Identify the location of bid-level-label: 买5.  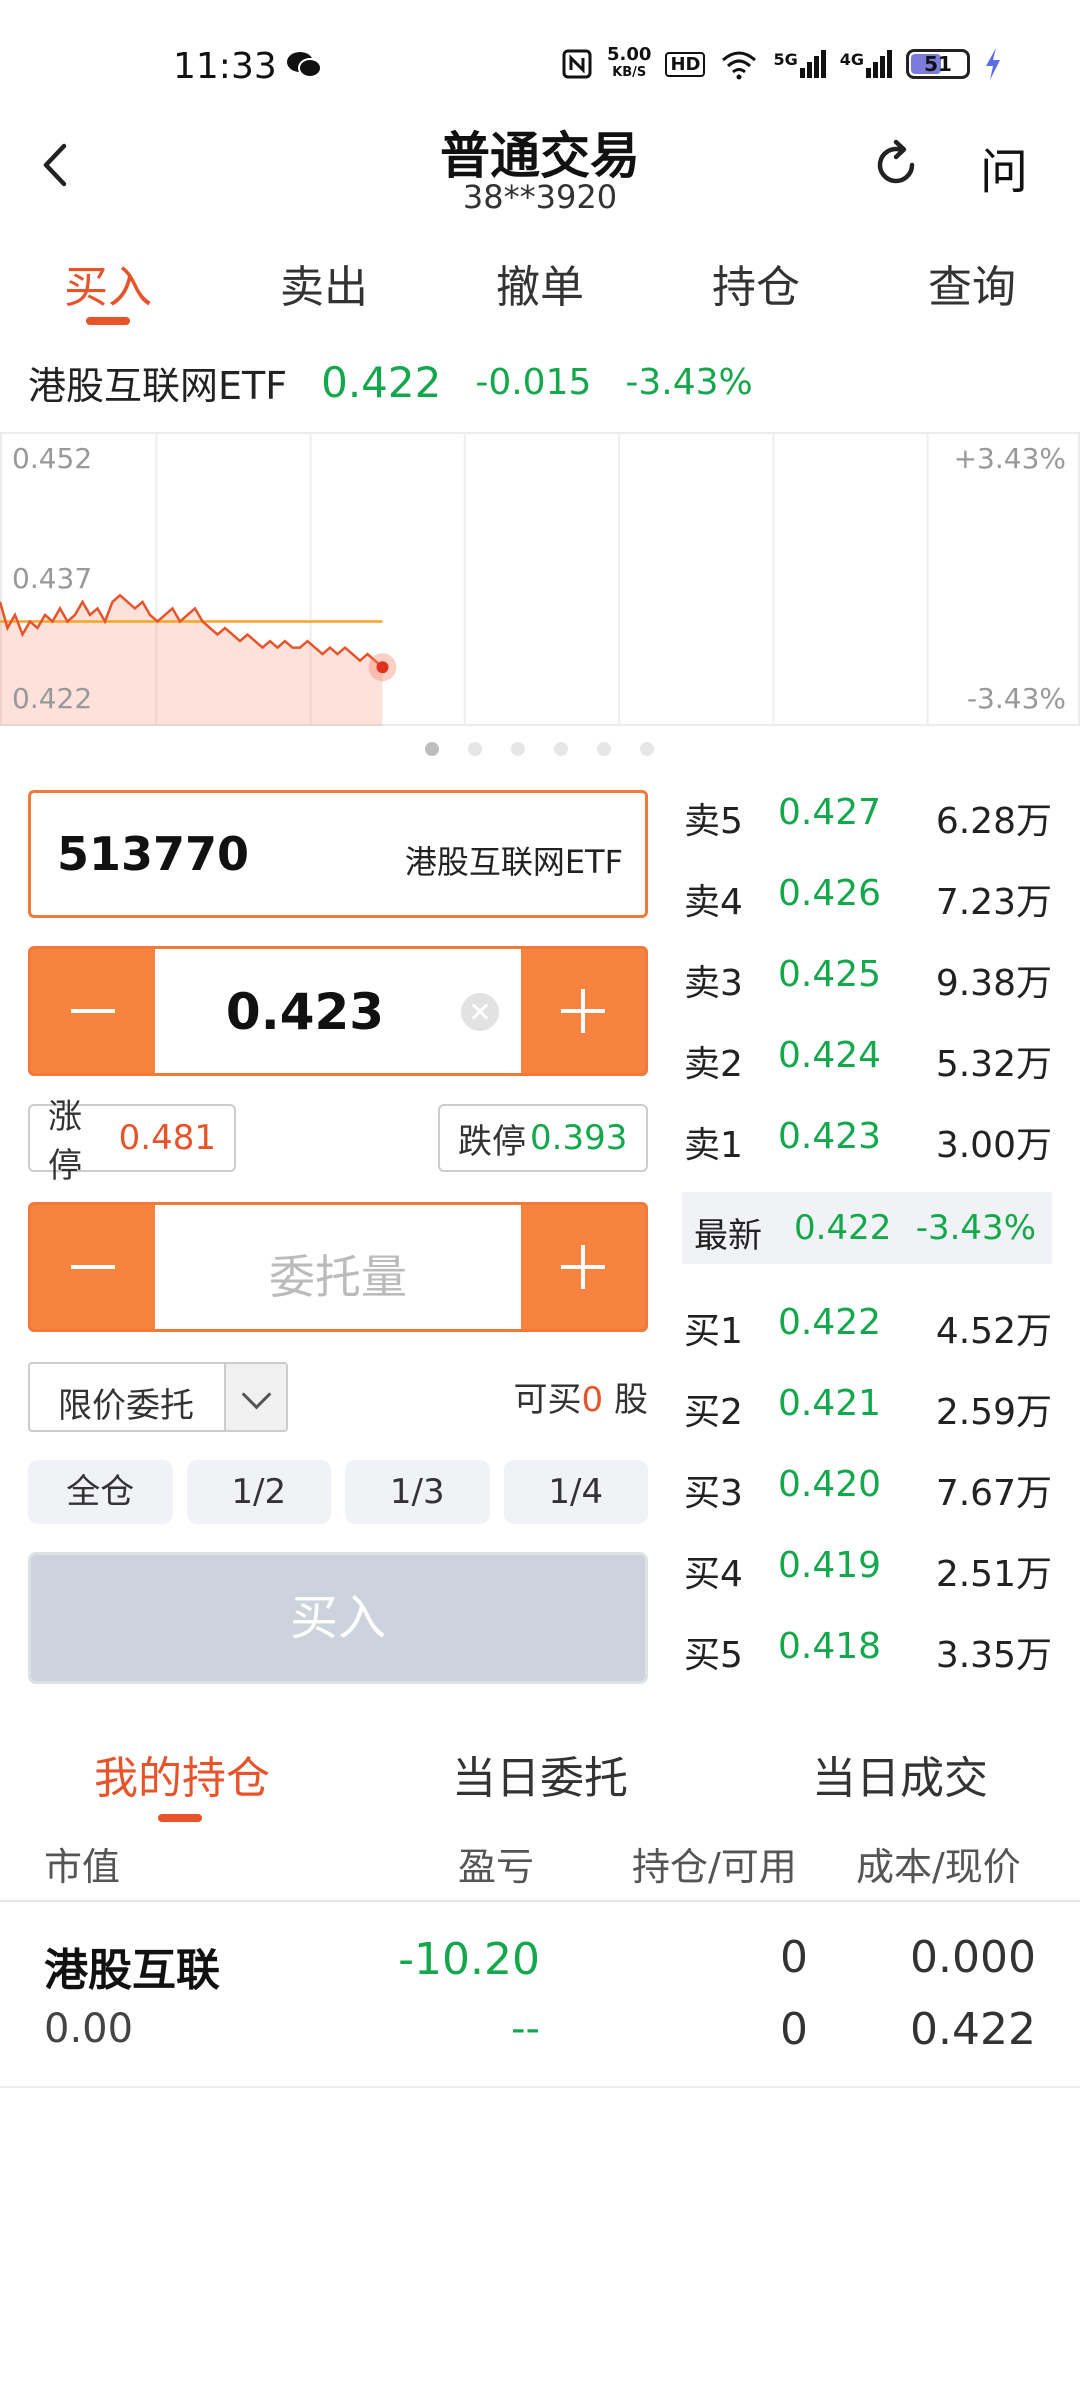
(713, 1655).